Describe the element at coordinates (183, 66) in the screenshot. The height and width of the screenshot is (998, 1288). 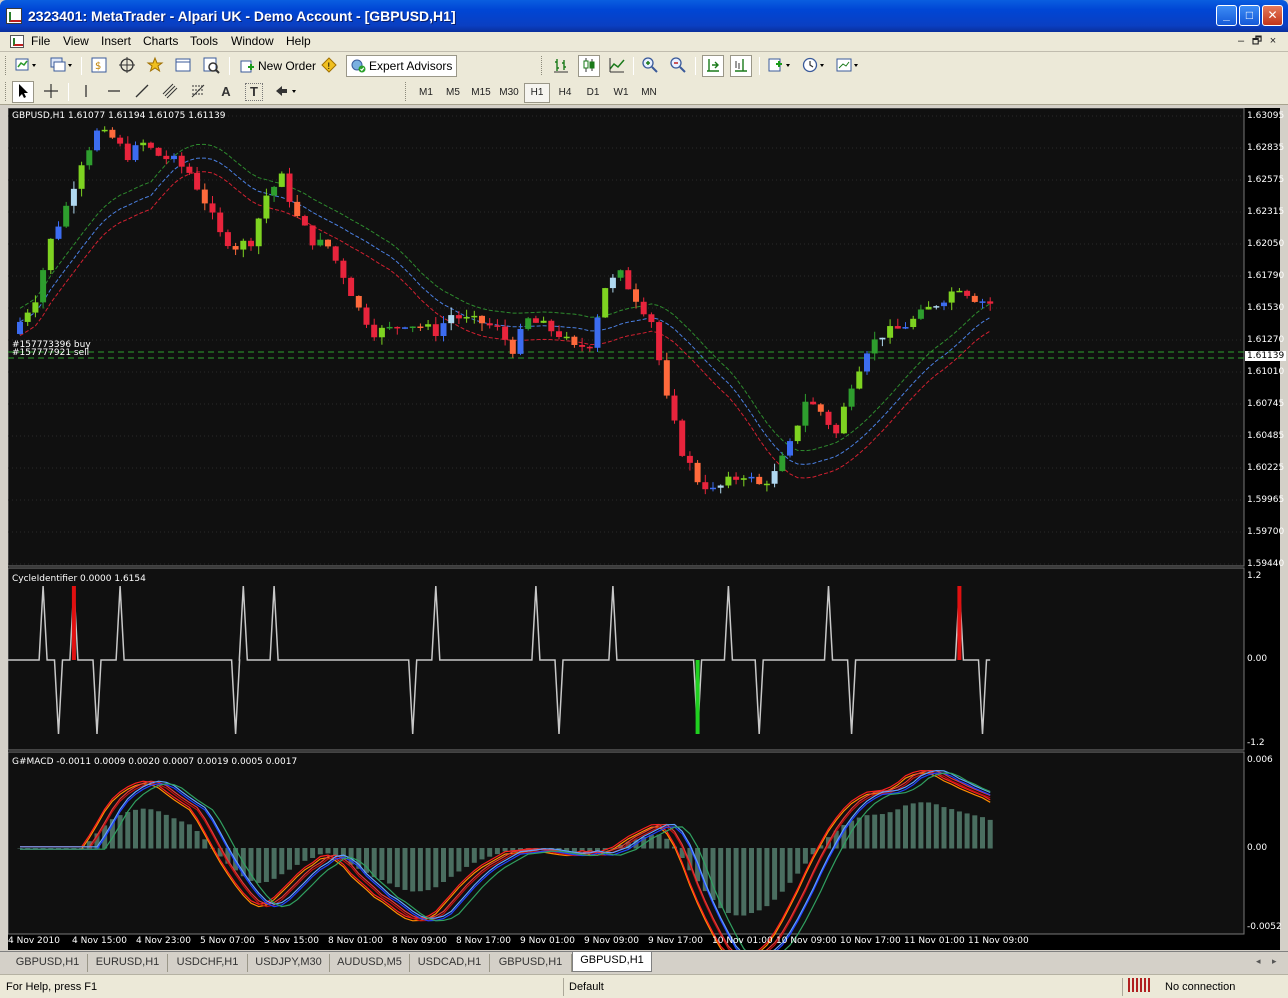
I see `terminal-icon` at that location.